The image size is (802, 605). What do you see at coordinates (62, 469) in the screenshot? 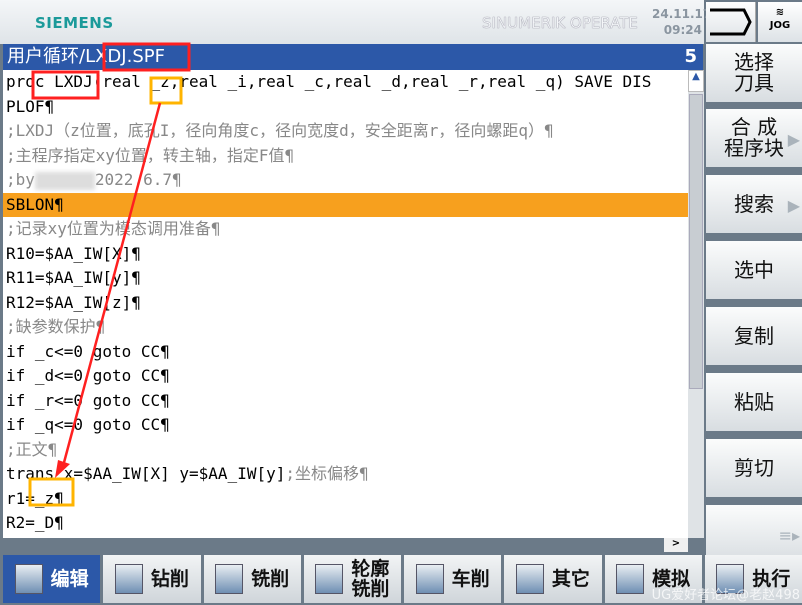
I see `arrow-head-icon` at bounding box center [62, 469].